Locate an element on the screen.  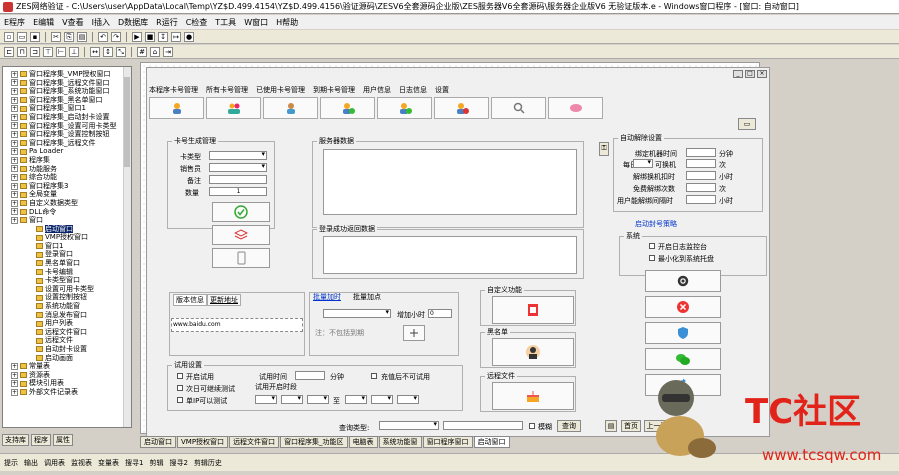
window-tab: 电脑表 is located at coordinates (363, 442).